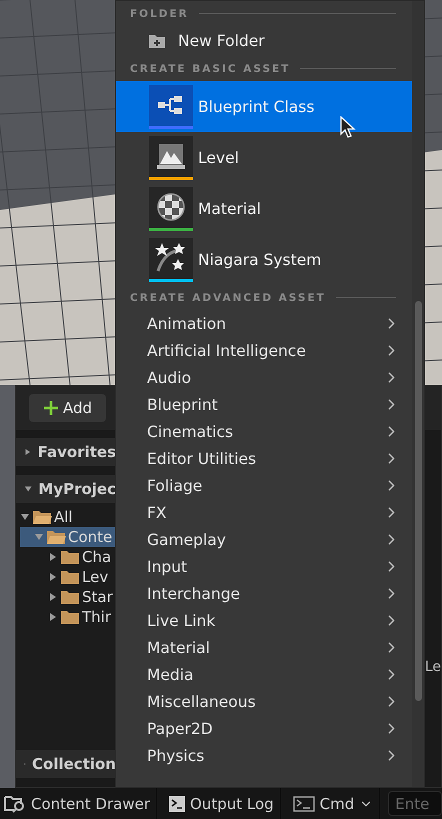 This screenshot has width=442, height=819. What do you see at coordinates (348, 127) in the screenshot?
I see `mouse-cursor-icon` at bounding box center [348, 127].